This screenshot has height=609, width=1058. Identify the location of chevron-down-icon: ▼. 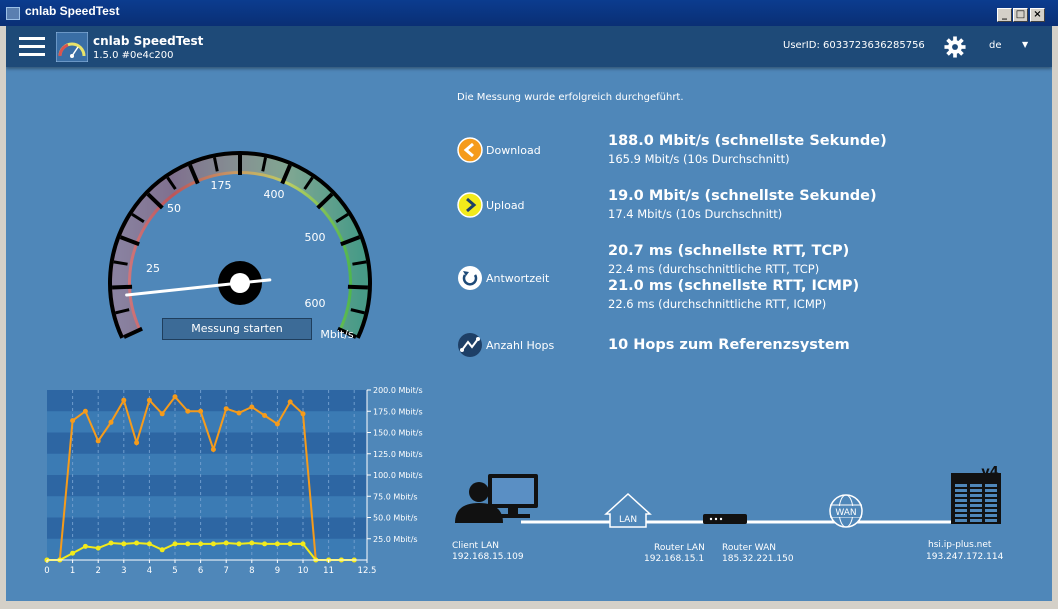
(1025, 44).